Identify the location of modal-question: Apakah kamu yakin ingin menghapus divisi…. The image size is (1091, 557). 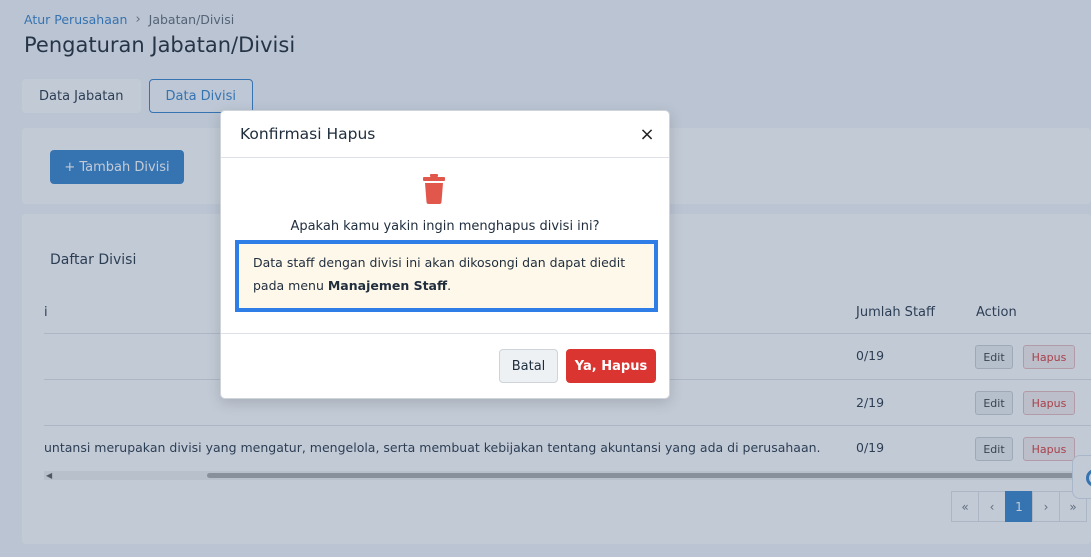
(445, 226).